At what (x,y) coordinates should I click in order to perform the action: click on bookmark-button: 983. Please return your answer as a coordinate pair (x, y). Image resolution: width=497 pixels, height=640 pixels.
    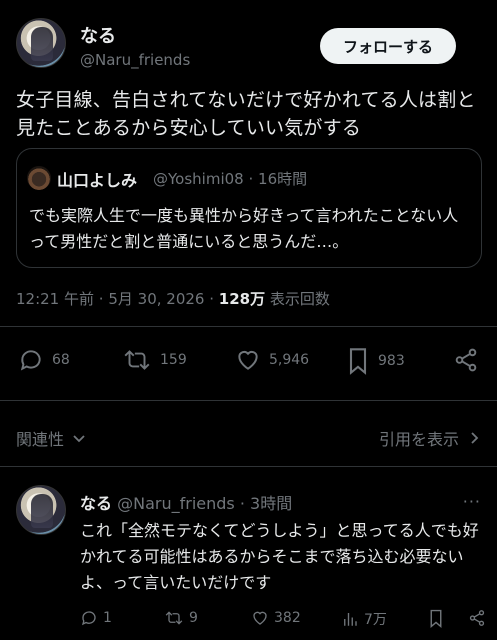
    Looking at the image, I should click on (375, 361).